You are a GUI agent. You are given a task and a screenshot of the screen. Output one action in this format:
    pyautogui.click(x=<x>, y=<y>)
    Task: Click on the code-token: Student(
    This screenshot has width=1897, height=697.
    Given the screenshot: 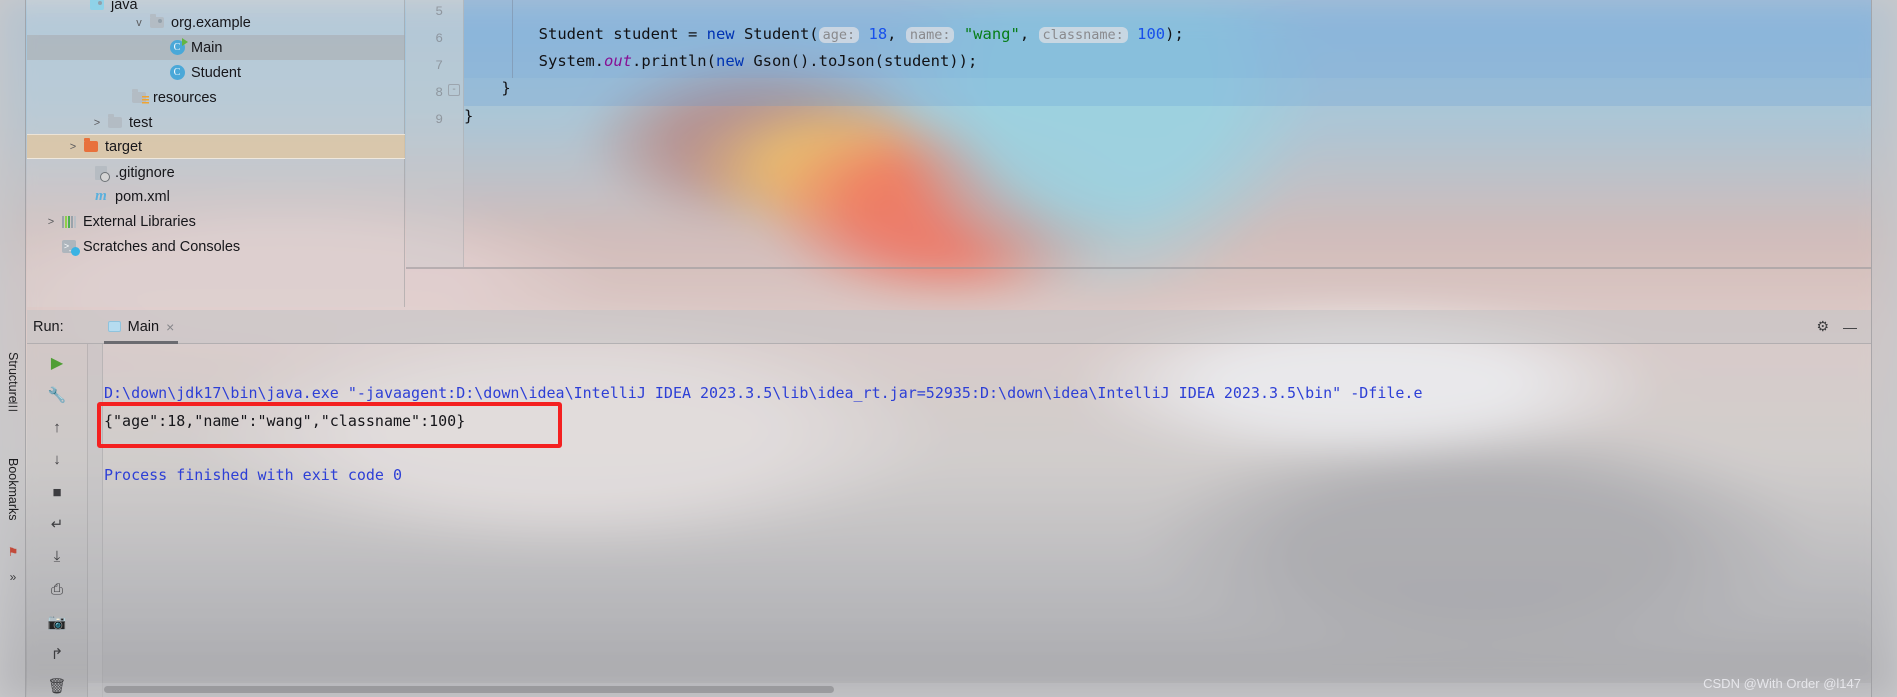 What is the action you would take?
    pyautogui.click(x=776, y=34)
    